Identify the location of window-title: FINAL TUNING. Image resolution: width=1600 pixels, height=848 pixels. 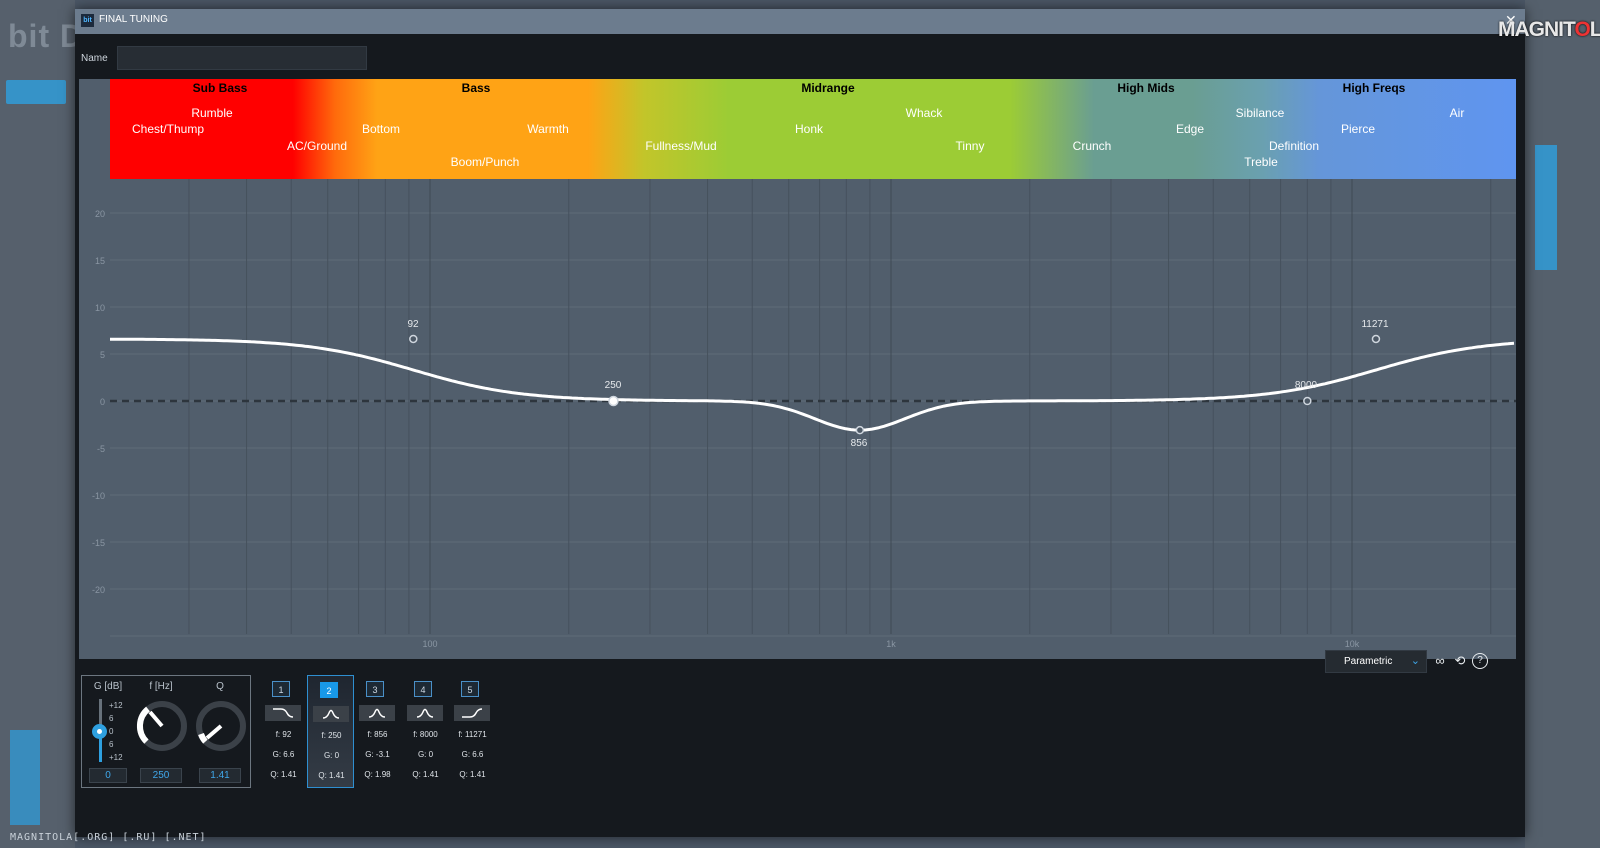
(133, 19).